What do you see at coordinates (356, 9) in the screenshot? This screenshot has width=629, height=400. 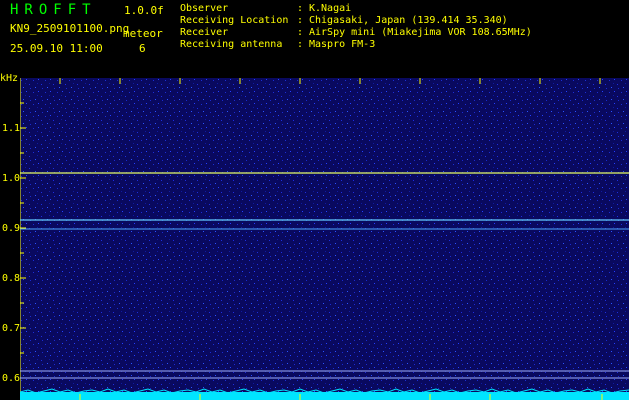 I see `info-row-observer: Observer : K.Nagai` at bounding box center [356, 9].